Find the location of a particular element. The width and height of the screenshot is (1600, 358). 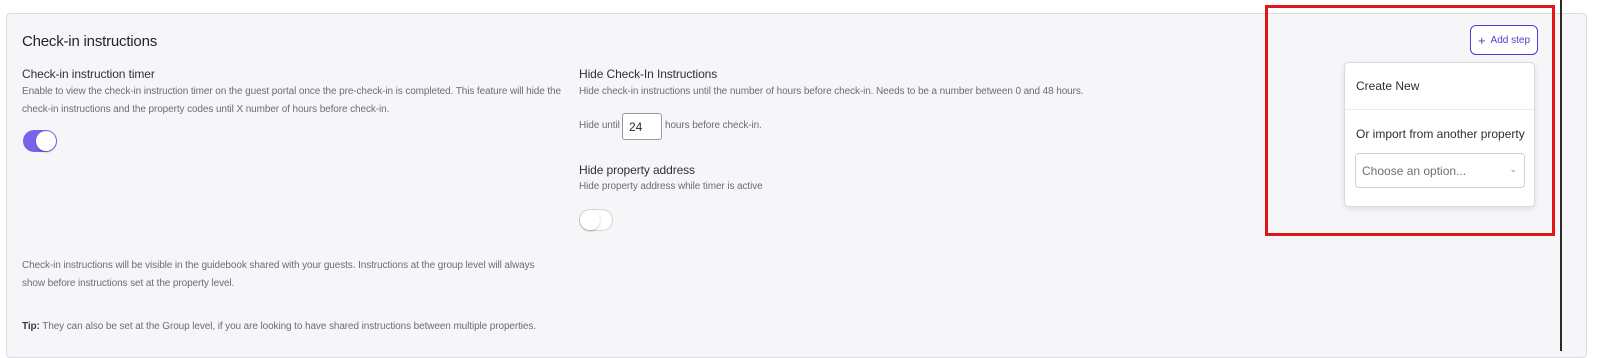

tip-label: Tip: is located at coordinates (31, 326).